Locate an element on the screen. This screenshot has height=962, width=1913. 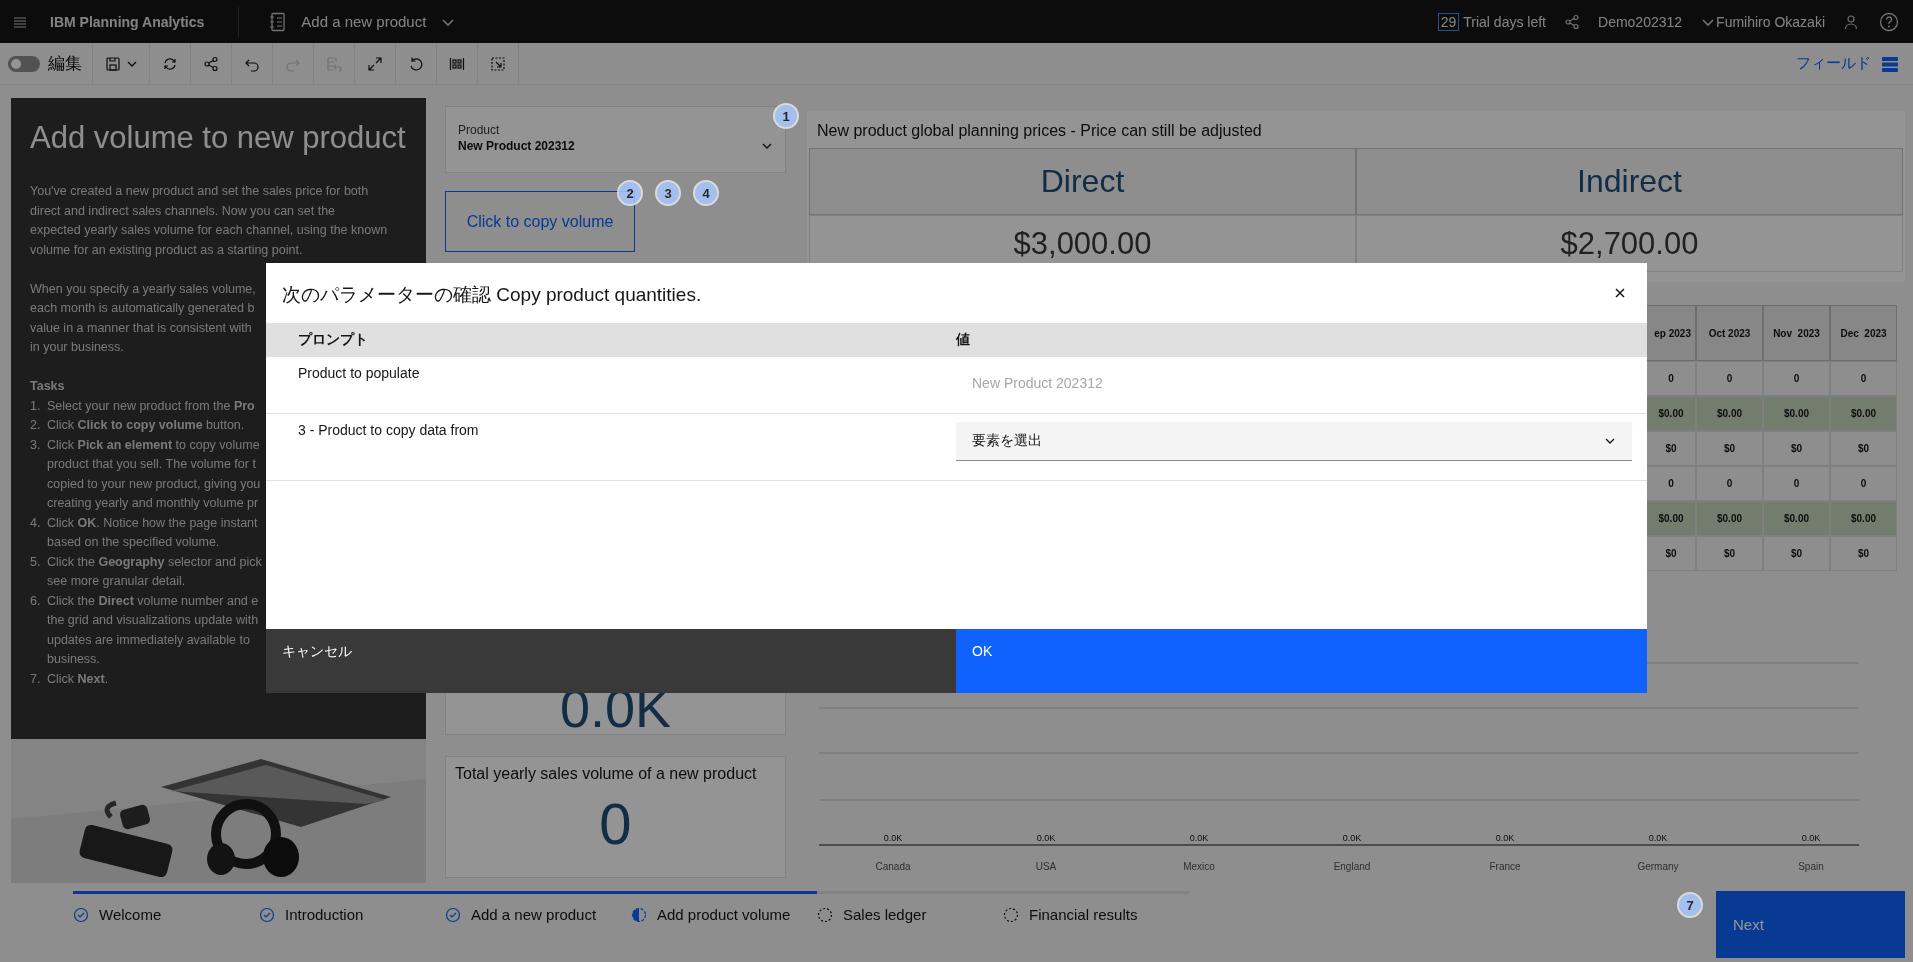
axis-label: England is located at coordinates (1352, 866).